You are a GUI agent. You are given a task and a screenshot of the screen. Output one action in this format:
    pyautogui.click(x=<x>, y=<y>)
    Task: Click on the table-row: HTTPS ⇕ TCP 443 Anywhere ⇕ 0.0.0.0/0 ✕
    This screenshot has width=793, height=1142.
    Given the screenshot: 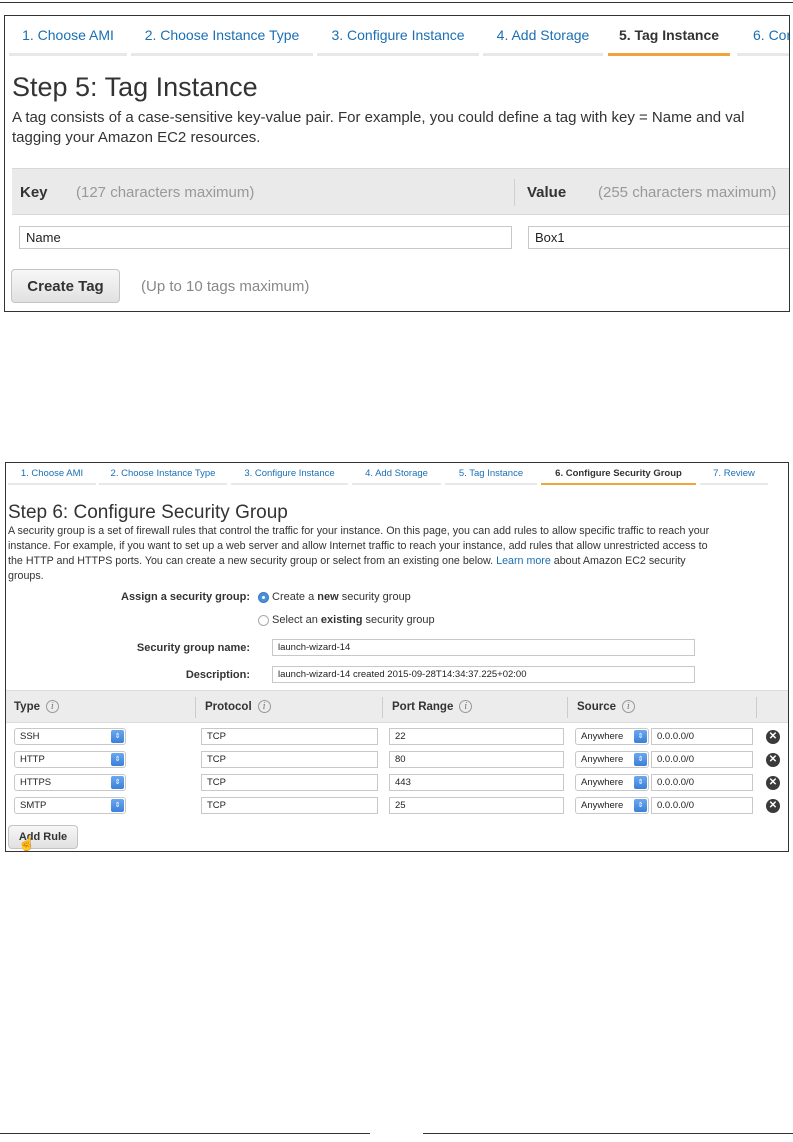 What is the action you would take?
    pyautogui.click(x=397, y=783)
    